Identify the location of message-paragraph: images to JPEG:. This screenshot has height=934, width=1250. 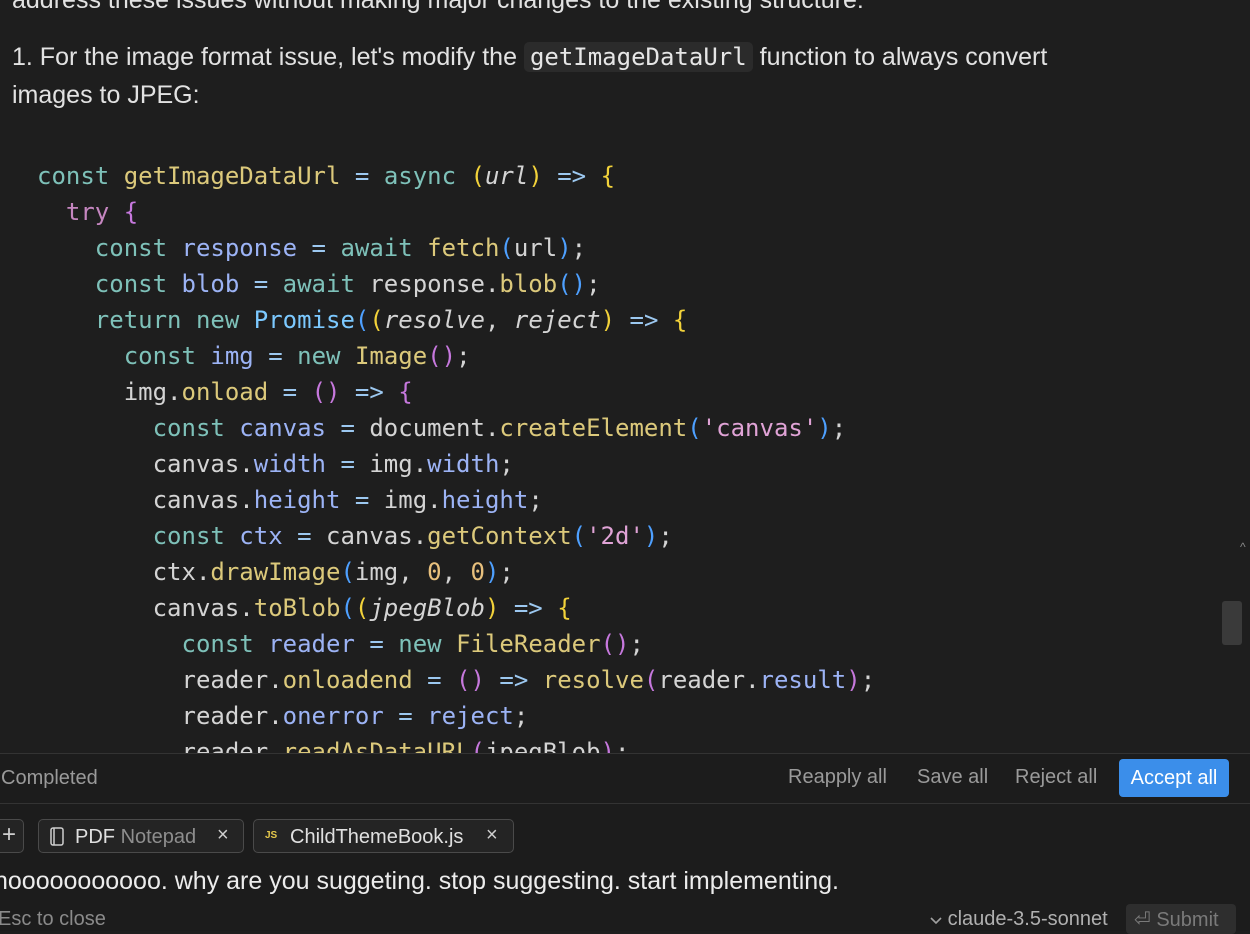
(106, 95).